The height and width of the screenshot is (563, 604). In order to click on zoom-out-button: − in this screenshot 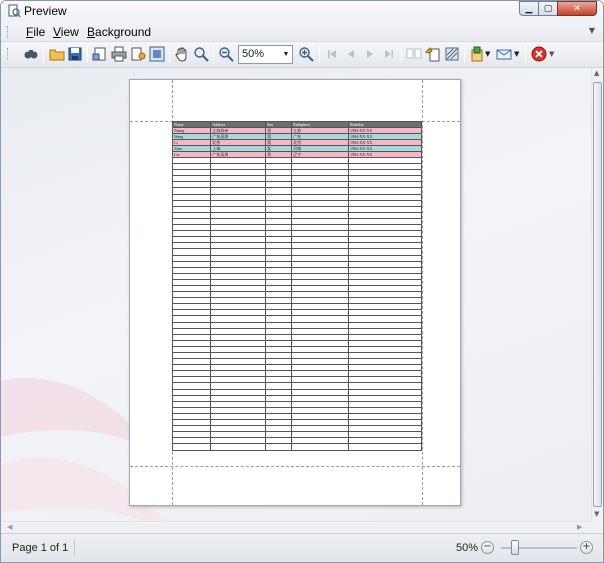, I will do `click(487, 547)`.